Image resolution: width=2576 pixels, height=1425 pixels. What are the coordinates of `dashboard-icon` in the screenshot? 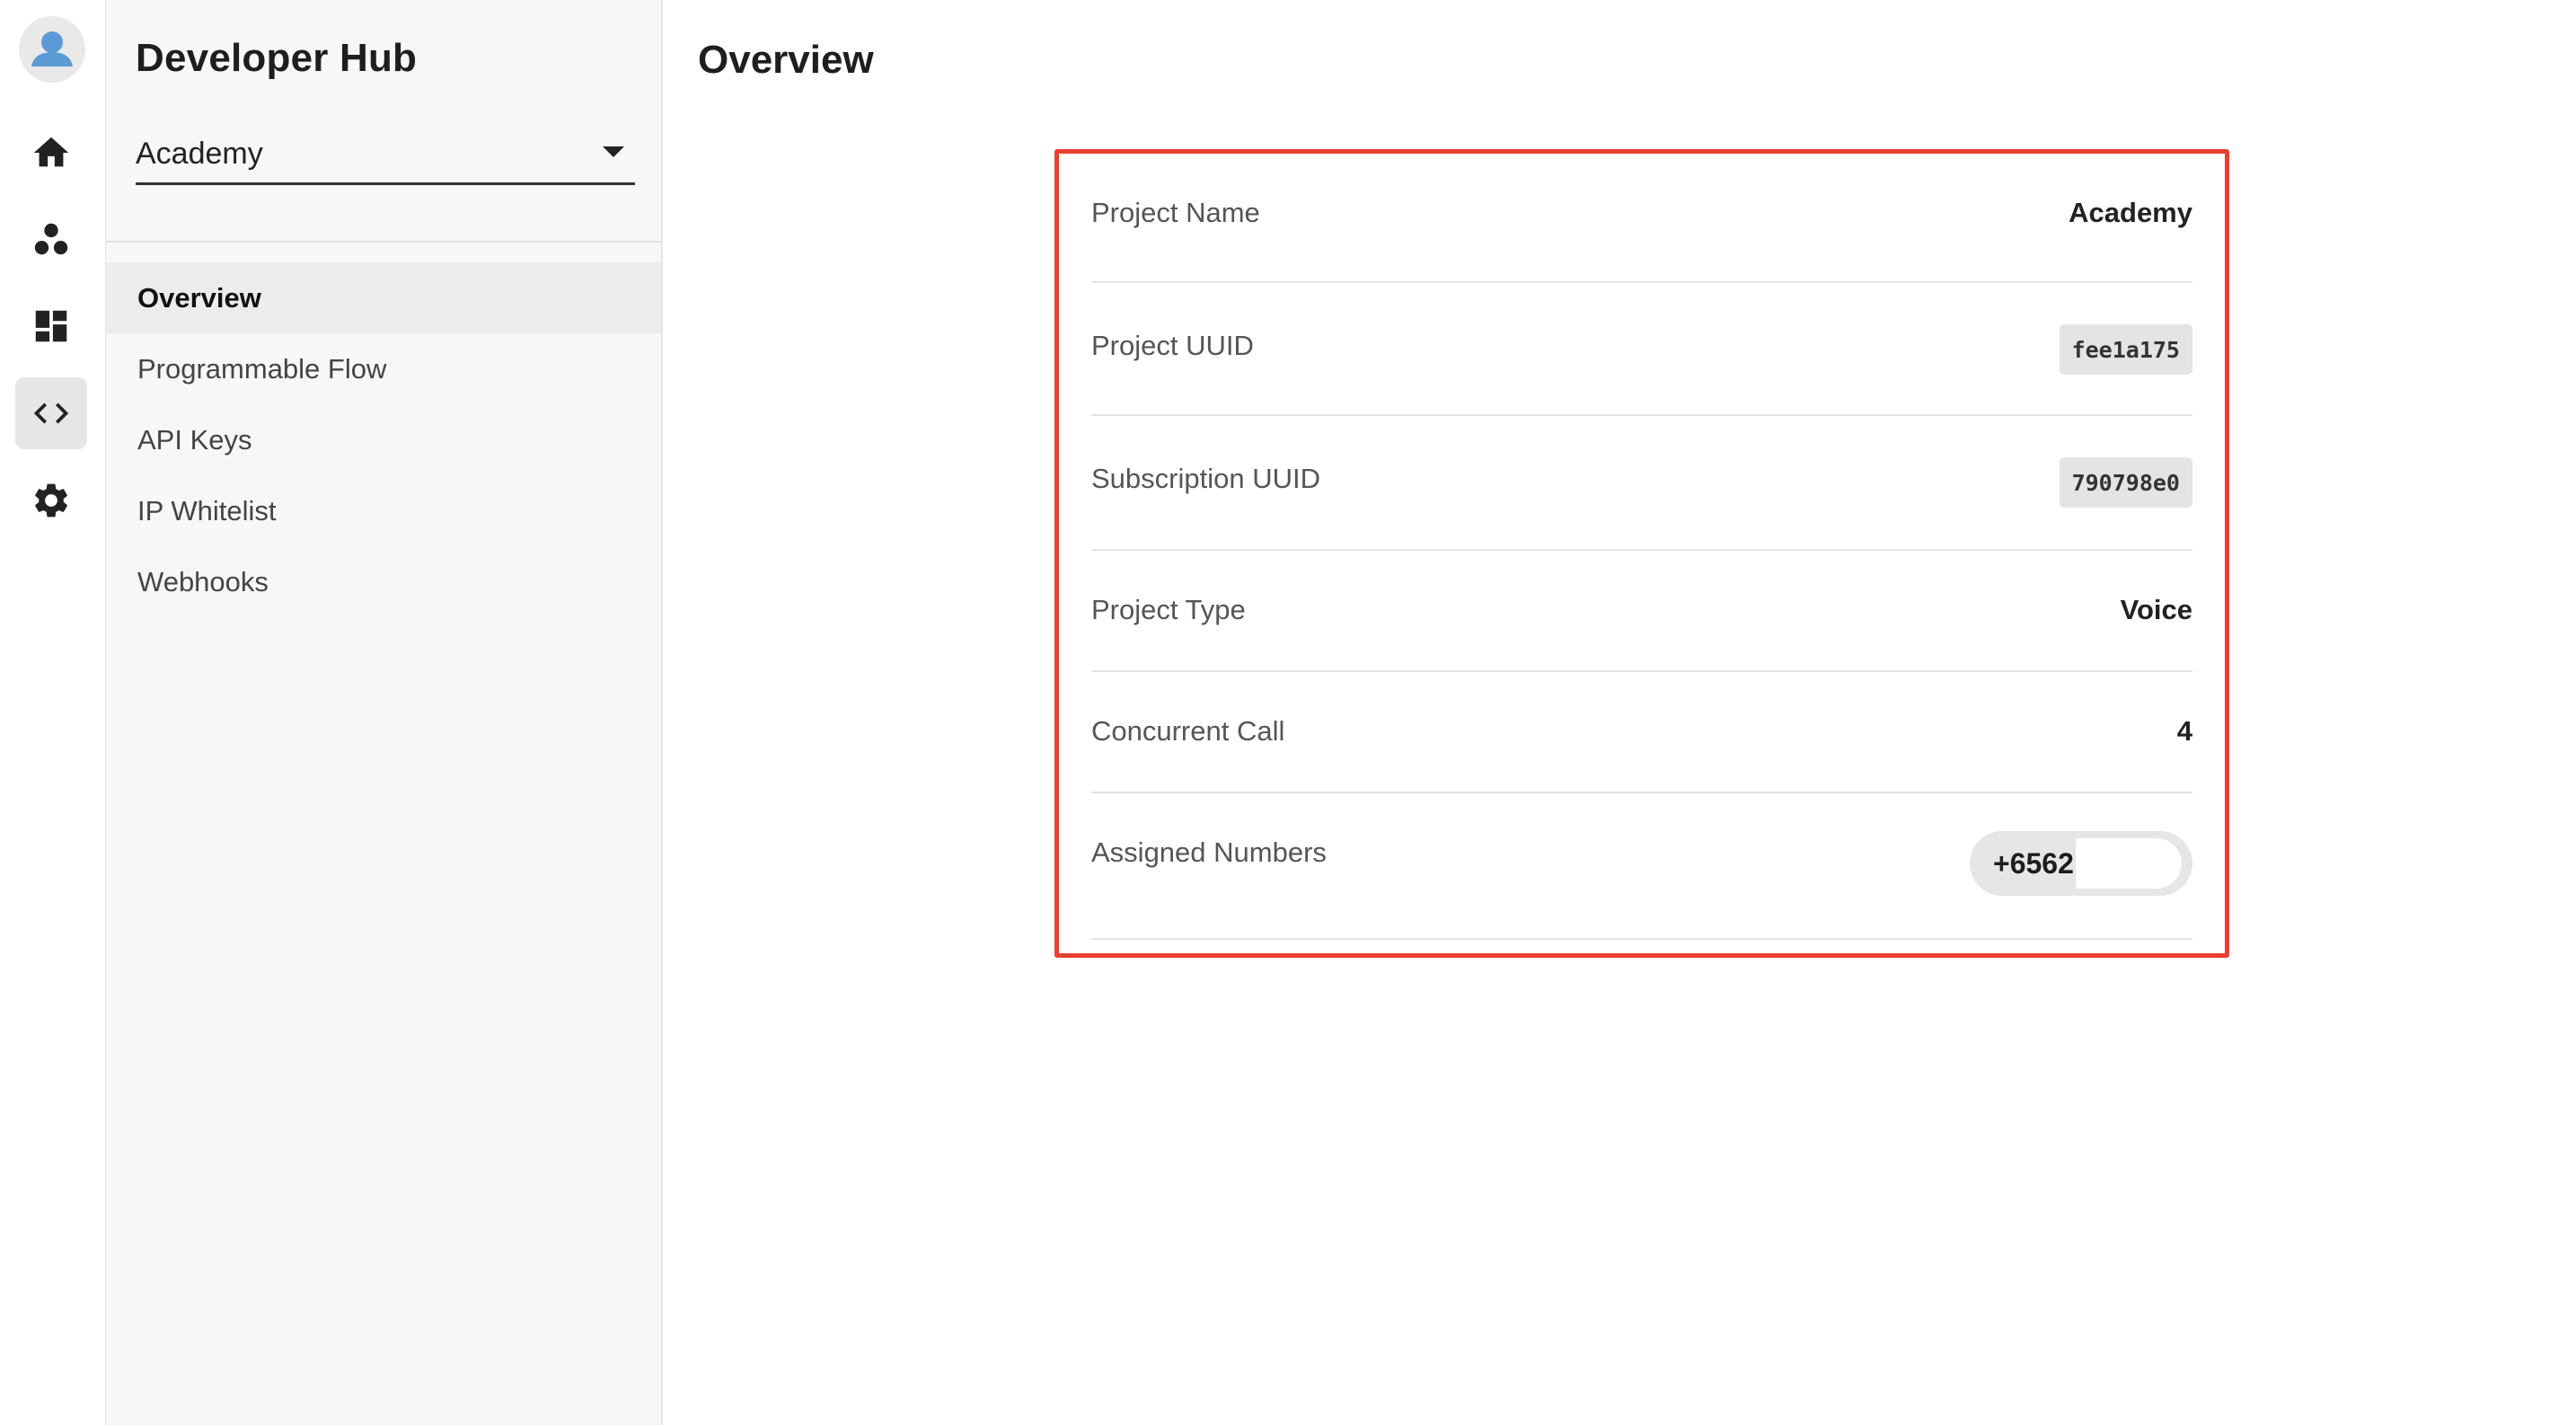 It's located at (51, 326).